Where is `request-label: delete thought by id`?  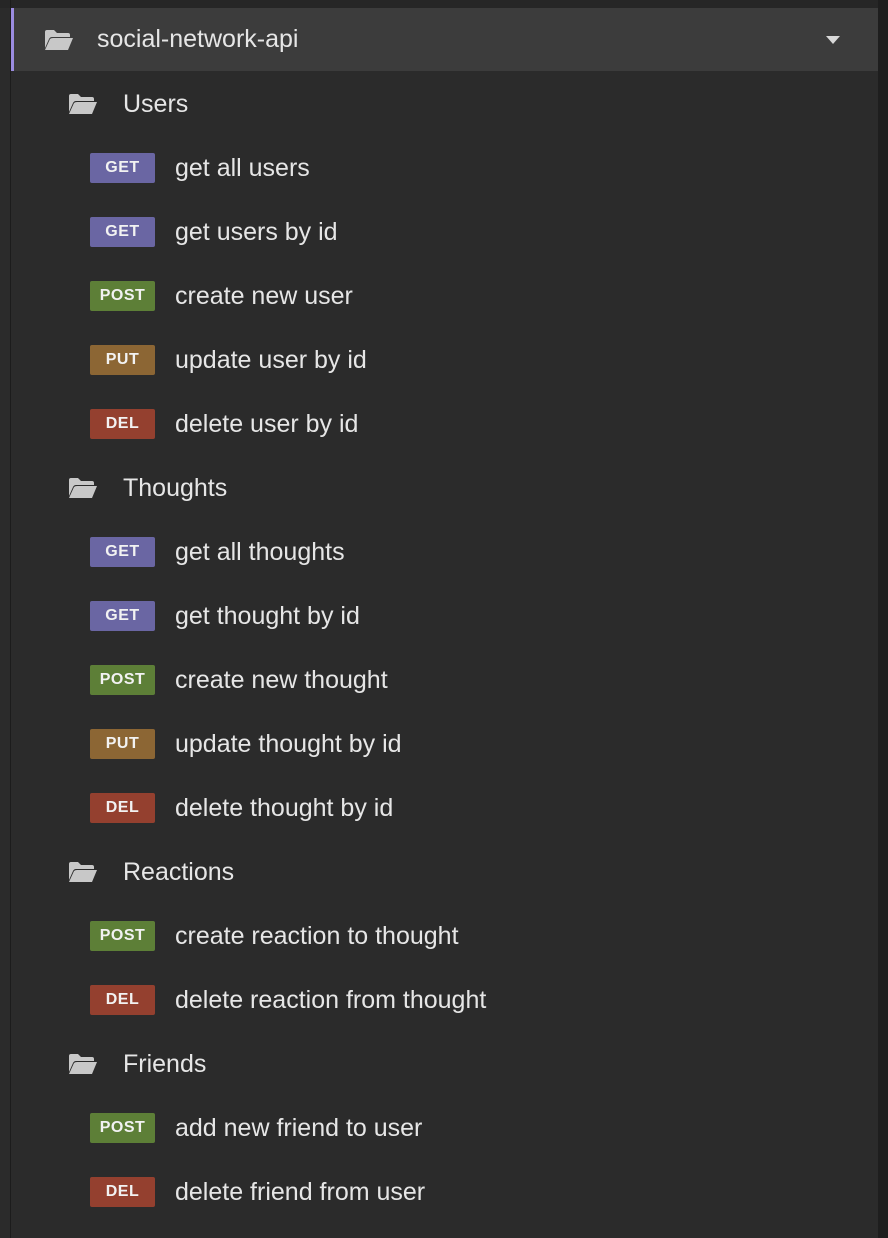
request-label: delete thought by id is located at coordinates (284, 808).